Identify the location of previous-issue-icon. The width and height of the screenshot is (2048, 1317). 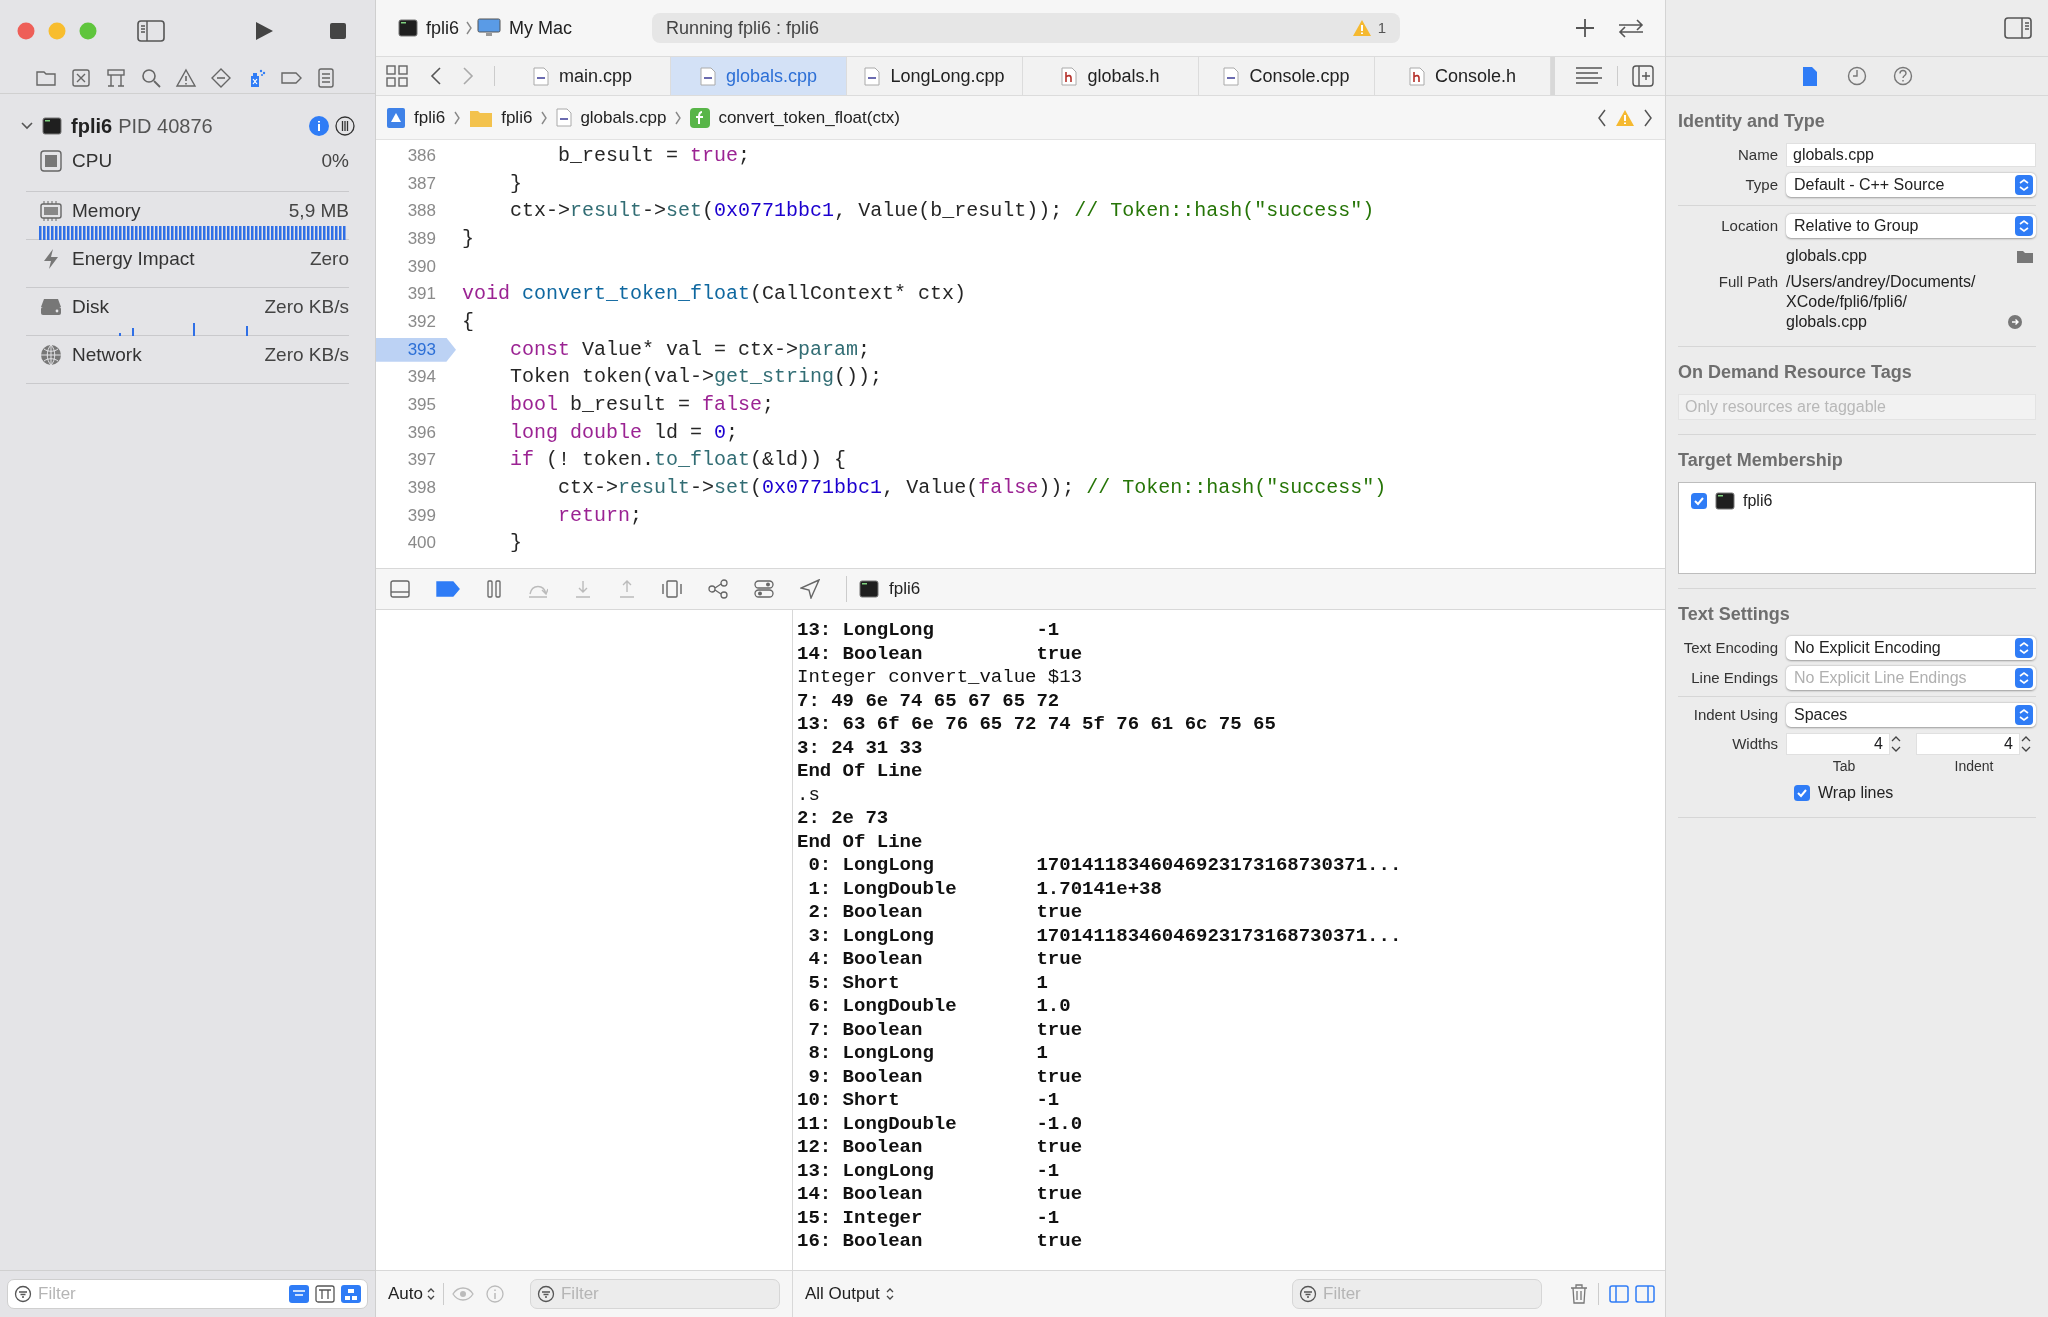
(1602, 117).